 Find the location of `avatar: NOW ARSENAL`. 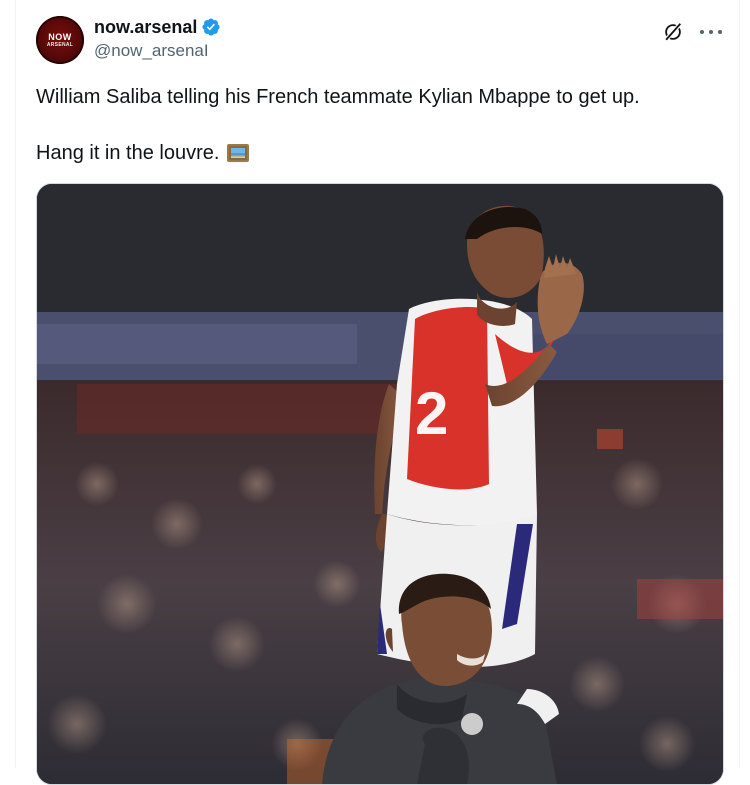

avatar: NOW ARSENAL is located at coordinates (60, 40).